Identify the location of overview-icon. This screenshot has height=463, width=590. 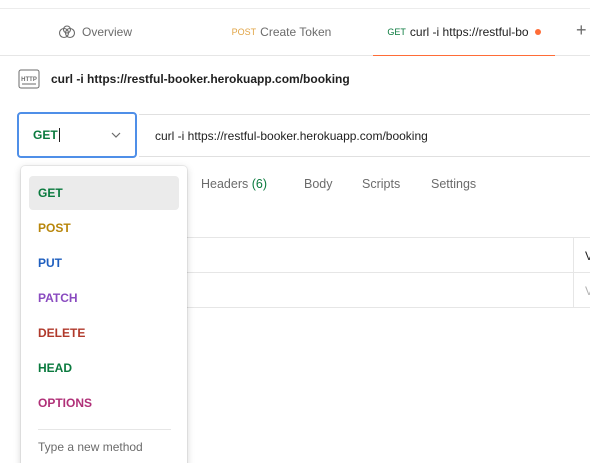
(67, 32).